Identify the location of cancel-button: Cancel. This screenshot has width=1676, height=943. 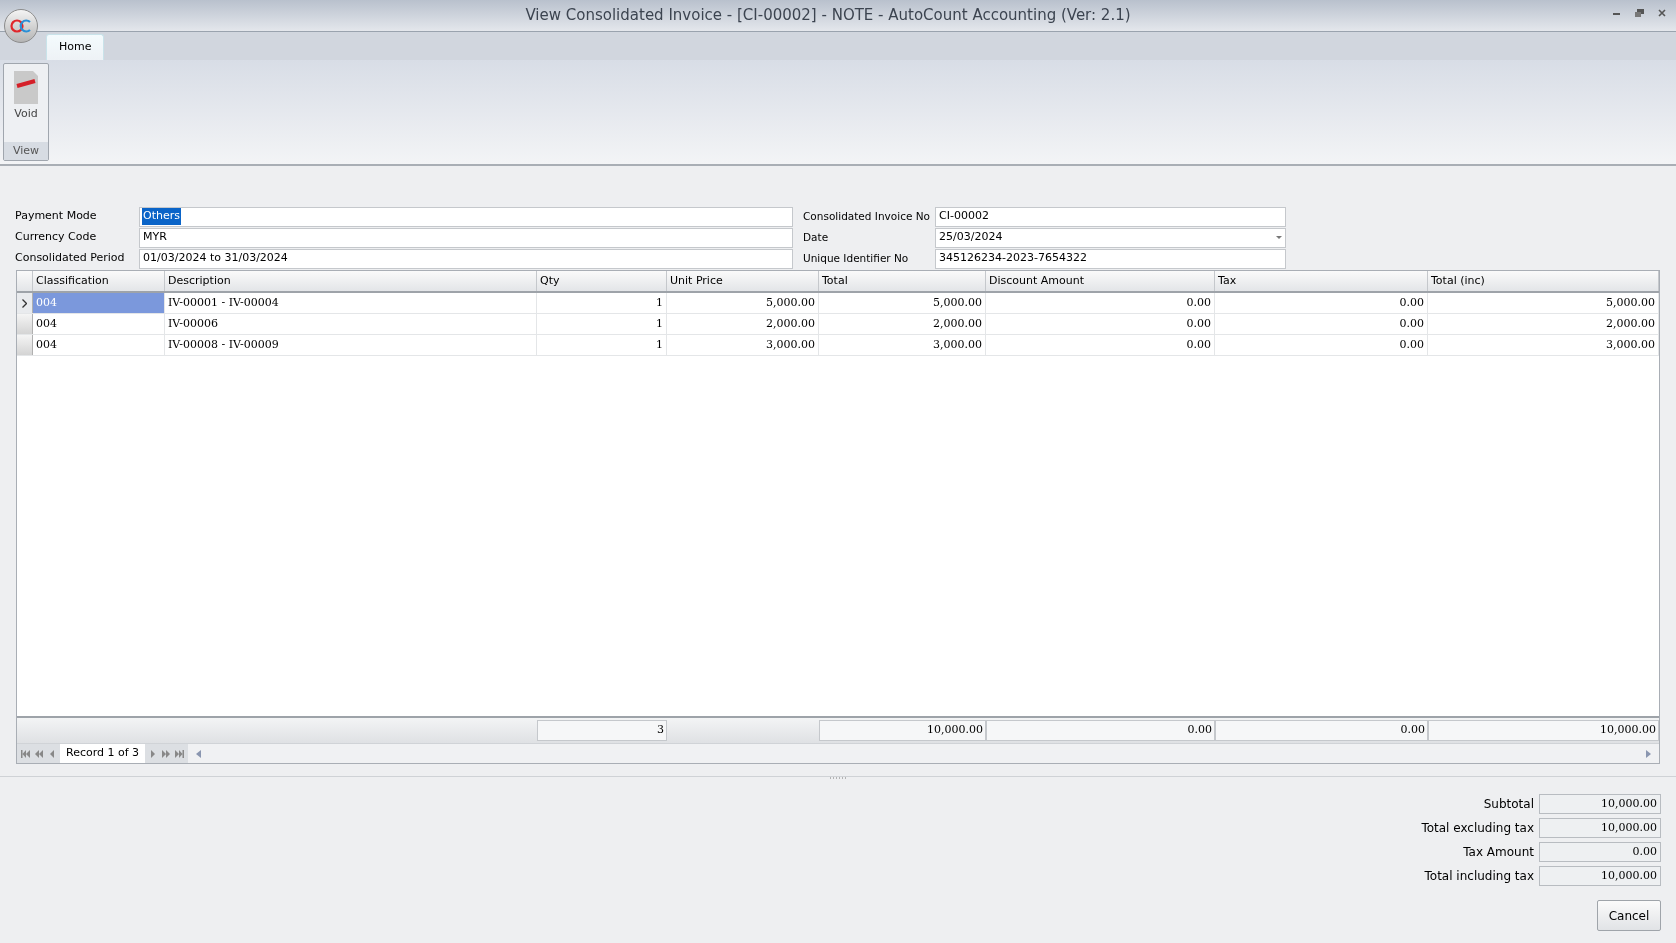
(1629, 915).